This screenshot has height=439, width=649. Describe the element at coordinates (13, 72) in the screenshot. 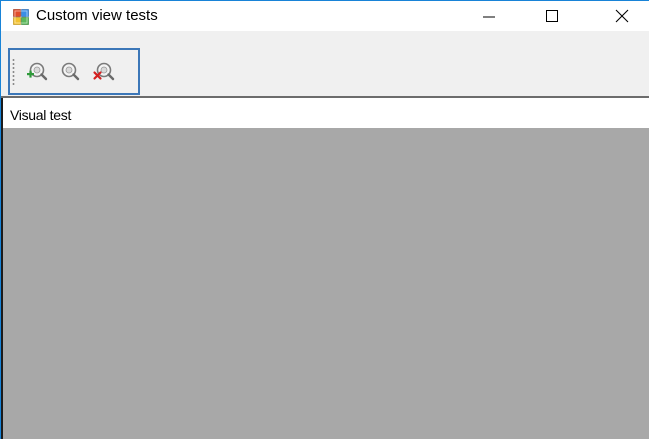

I see `toolbar-grip-handle` at that location.